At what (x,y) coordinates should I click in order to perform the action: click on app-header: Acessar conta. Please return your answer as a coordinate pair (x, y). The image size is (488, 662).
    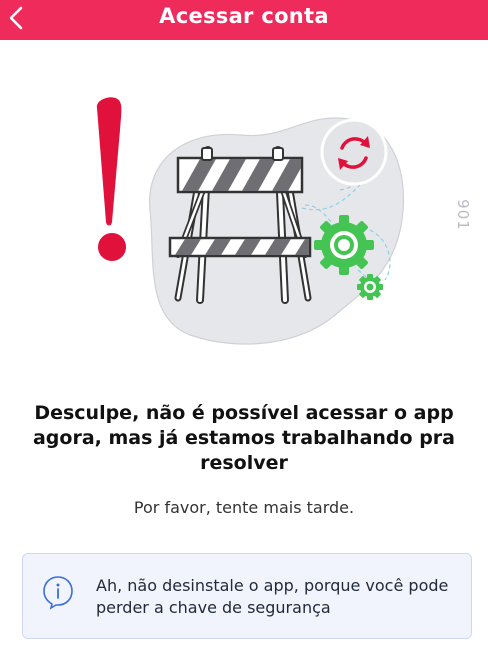
    Looking at the image, I should click on (244, 20).